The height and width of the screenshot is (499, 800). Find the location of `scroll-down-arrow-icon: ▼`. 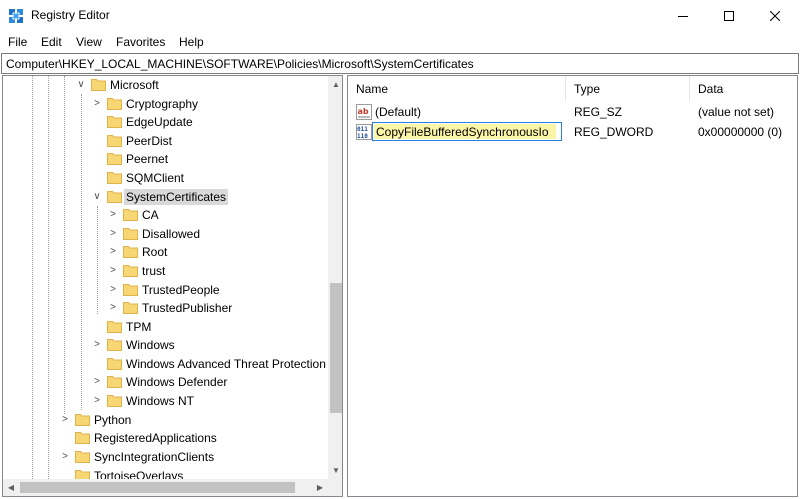

scroll-down-arrow-icon: ▼ is located at coordinates (335, 470).